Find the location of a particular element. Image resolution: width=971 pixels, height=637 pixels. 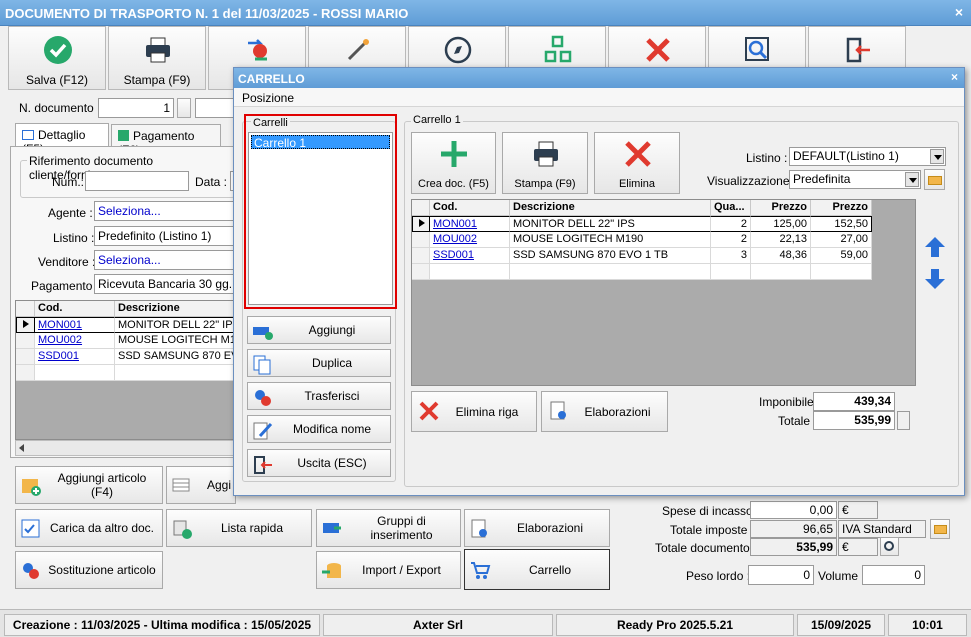

doc-series-field is located at coordinates (215, 108).